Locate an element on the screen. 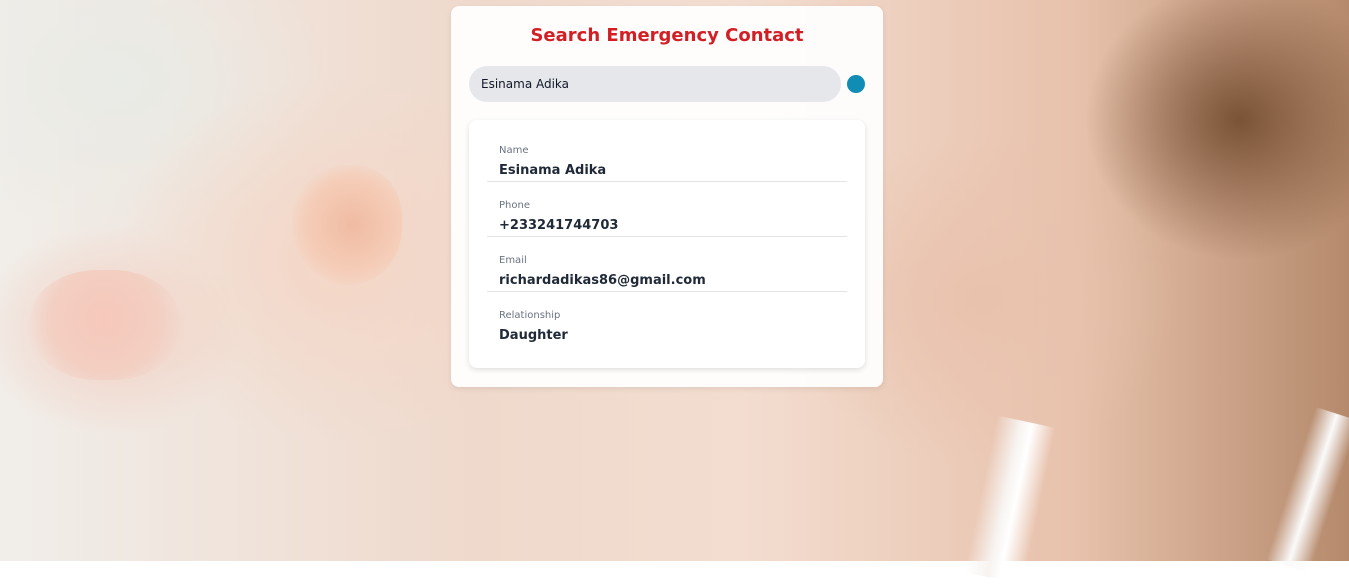  search-input is located at coordinates (655, 84).